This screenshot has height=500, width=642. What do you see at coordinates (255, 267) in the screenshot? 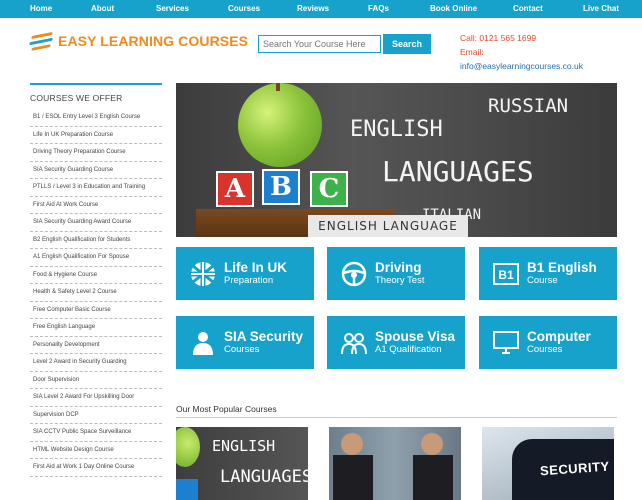
I see `tile-title: Life In UK` at bounding box center [255, 267].